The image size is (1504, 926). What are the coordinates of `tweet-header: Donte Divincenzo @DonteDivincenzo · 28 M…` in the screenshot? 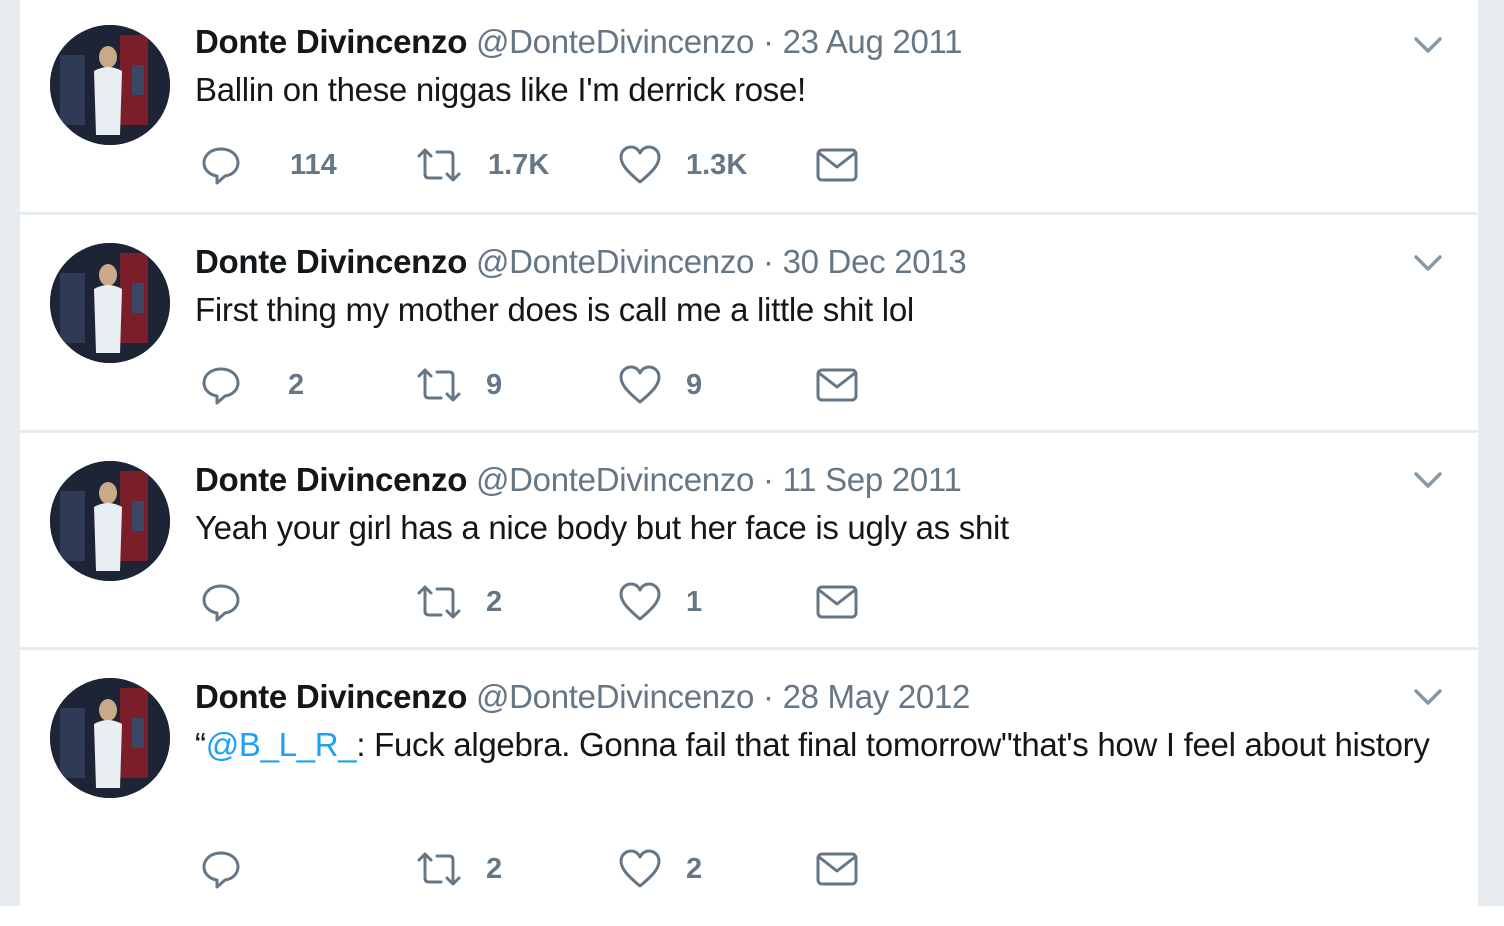 It's located at (582, 697).